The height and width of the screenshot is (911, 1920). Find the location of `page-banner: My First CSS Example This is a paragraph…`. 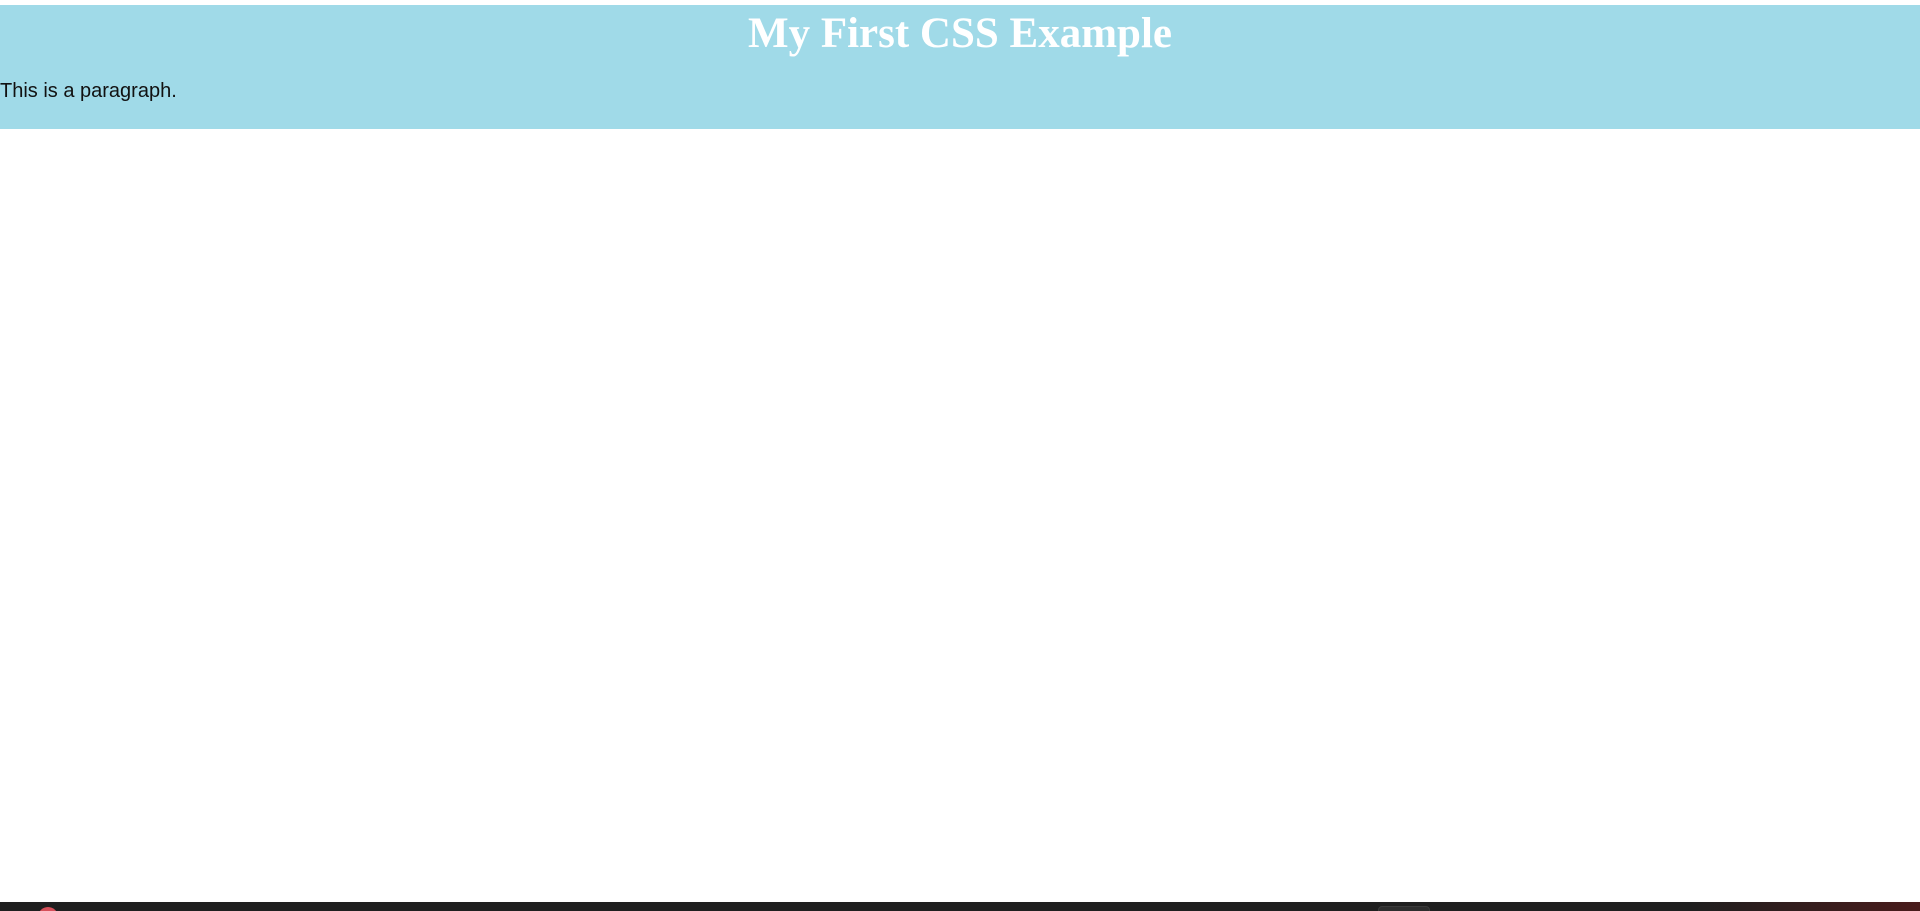

page-banner: My First CSS Example This is a paragraph… is located at coordinates (960, 67).